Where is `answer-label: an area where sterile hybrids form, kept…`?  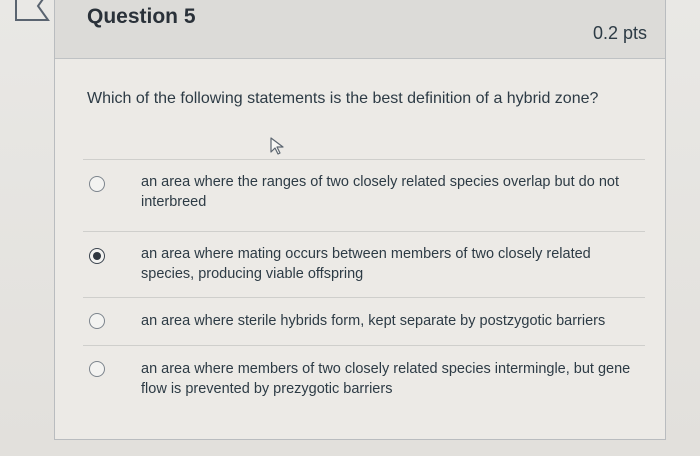
answer-label: an area where sterile hybrids form, kept… is located at coordinates (388, 321).